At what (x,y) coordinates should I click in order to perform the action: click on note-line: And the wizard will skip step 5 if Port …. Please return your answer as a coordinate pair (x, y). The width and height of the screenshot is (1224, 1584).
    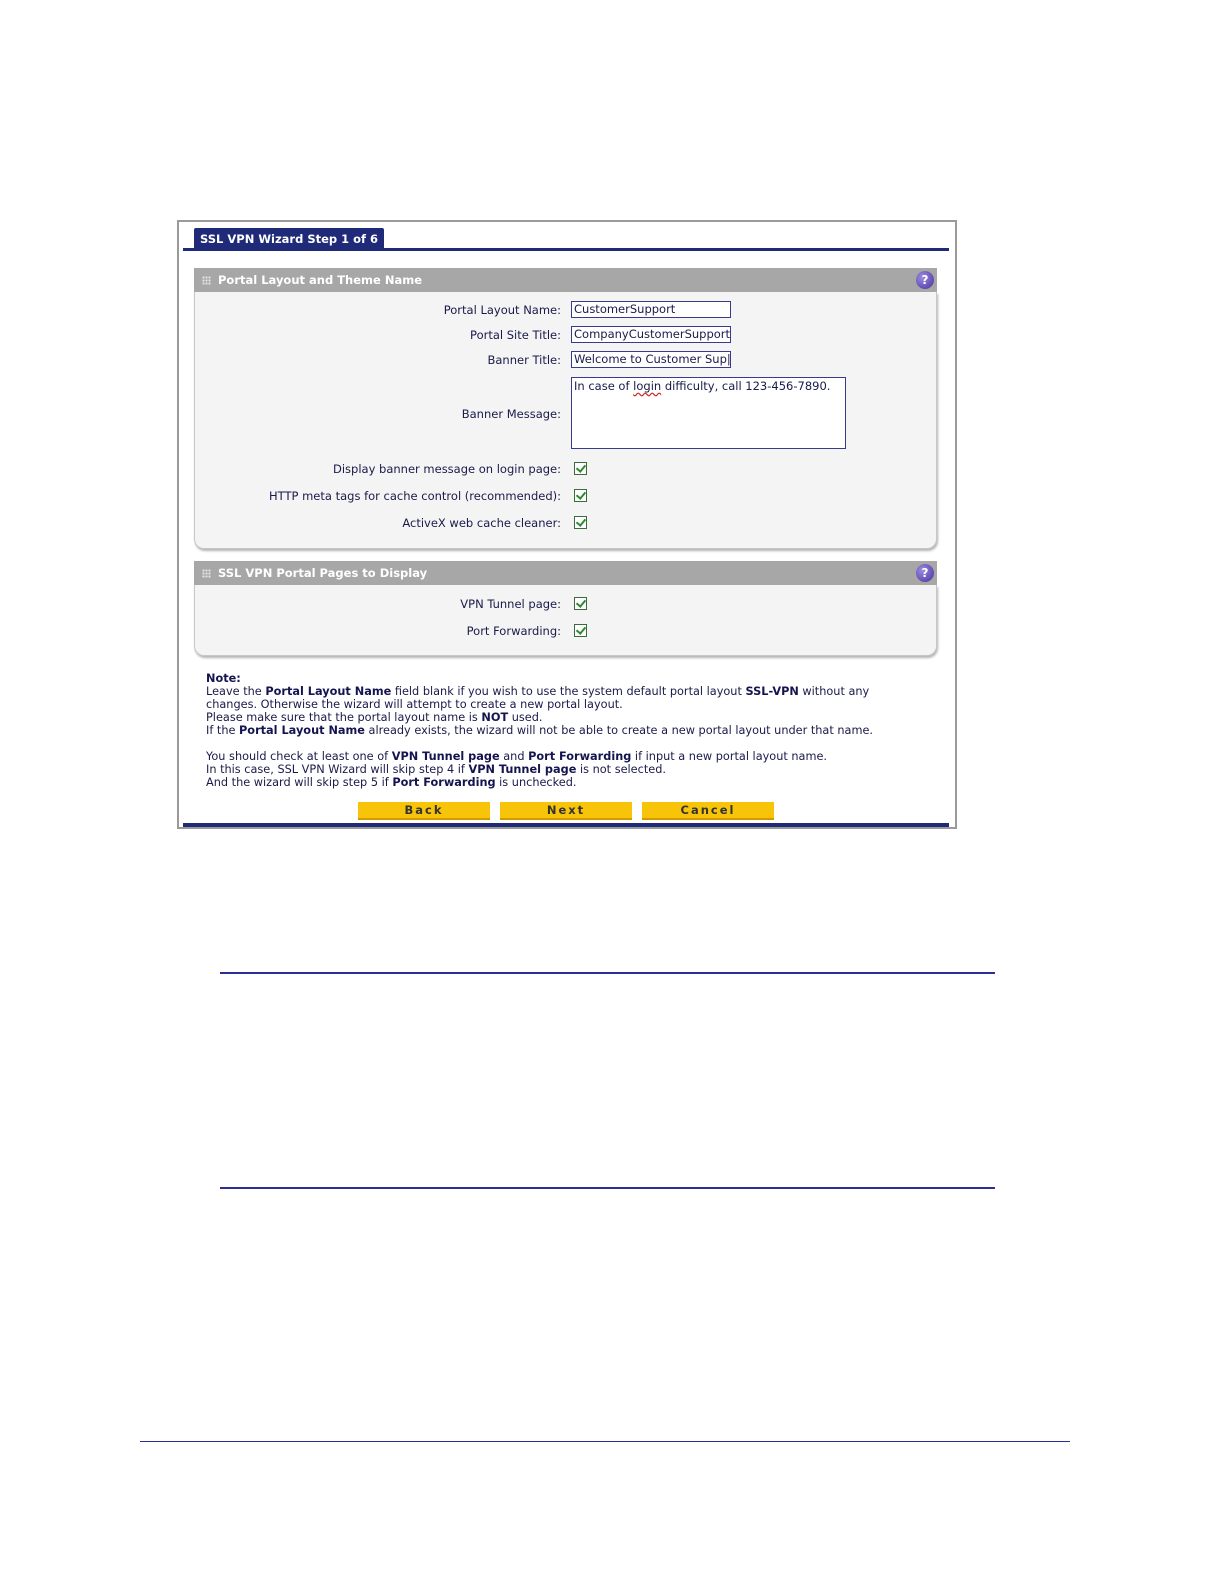
    Looking at the image, I should click on (391, 782).